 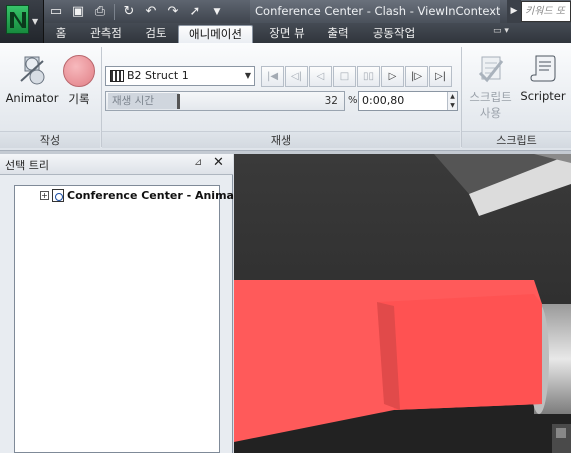 What do you see at coordinates (217, 12) in the screenshot?
I see `customize-dropdown-icon: ▼` at bounding box center [217, 12].